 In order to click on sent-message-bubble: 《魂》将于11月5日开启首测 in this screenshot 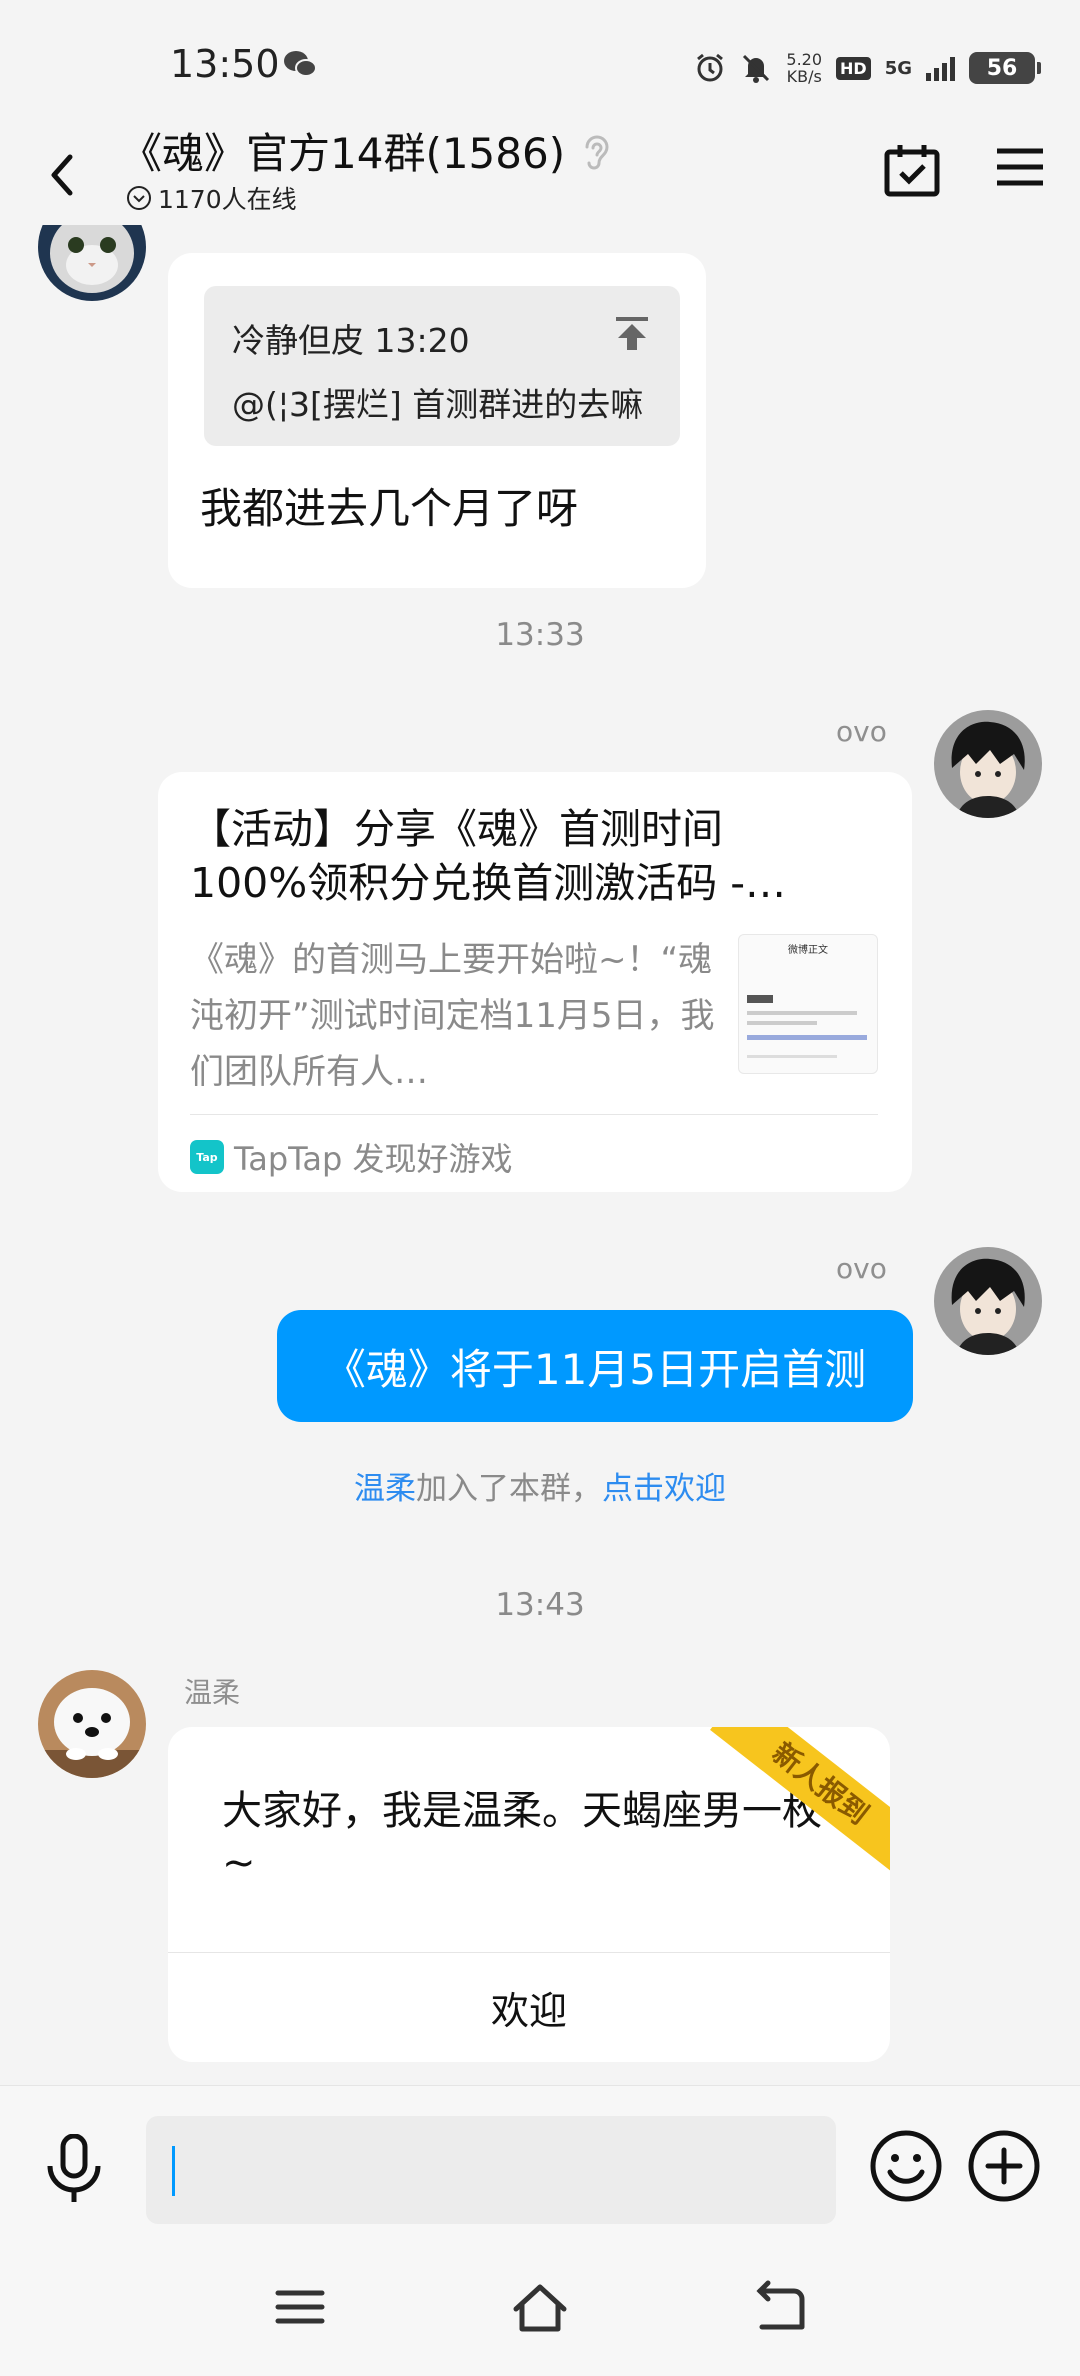, I will do `click(595, 1366)`.